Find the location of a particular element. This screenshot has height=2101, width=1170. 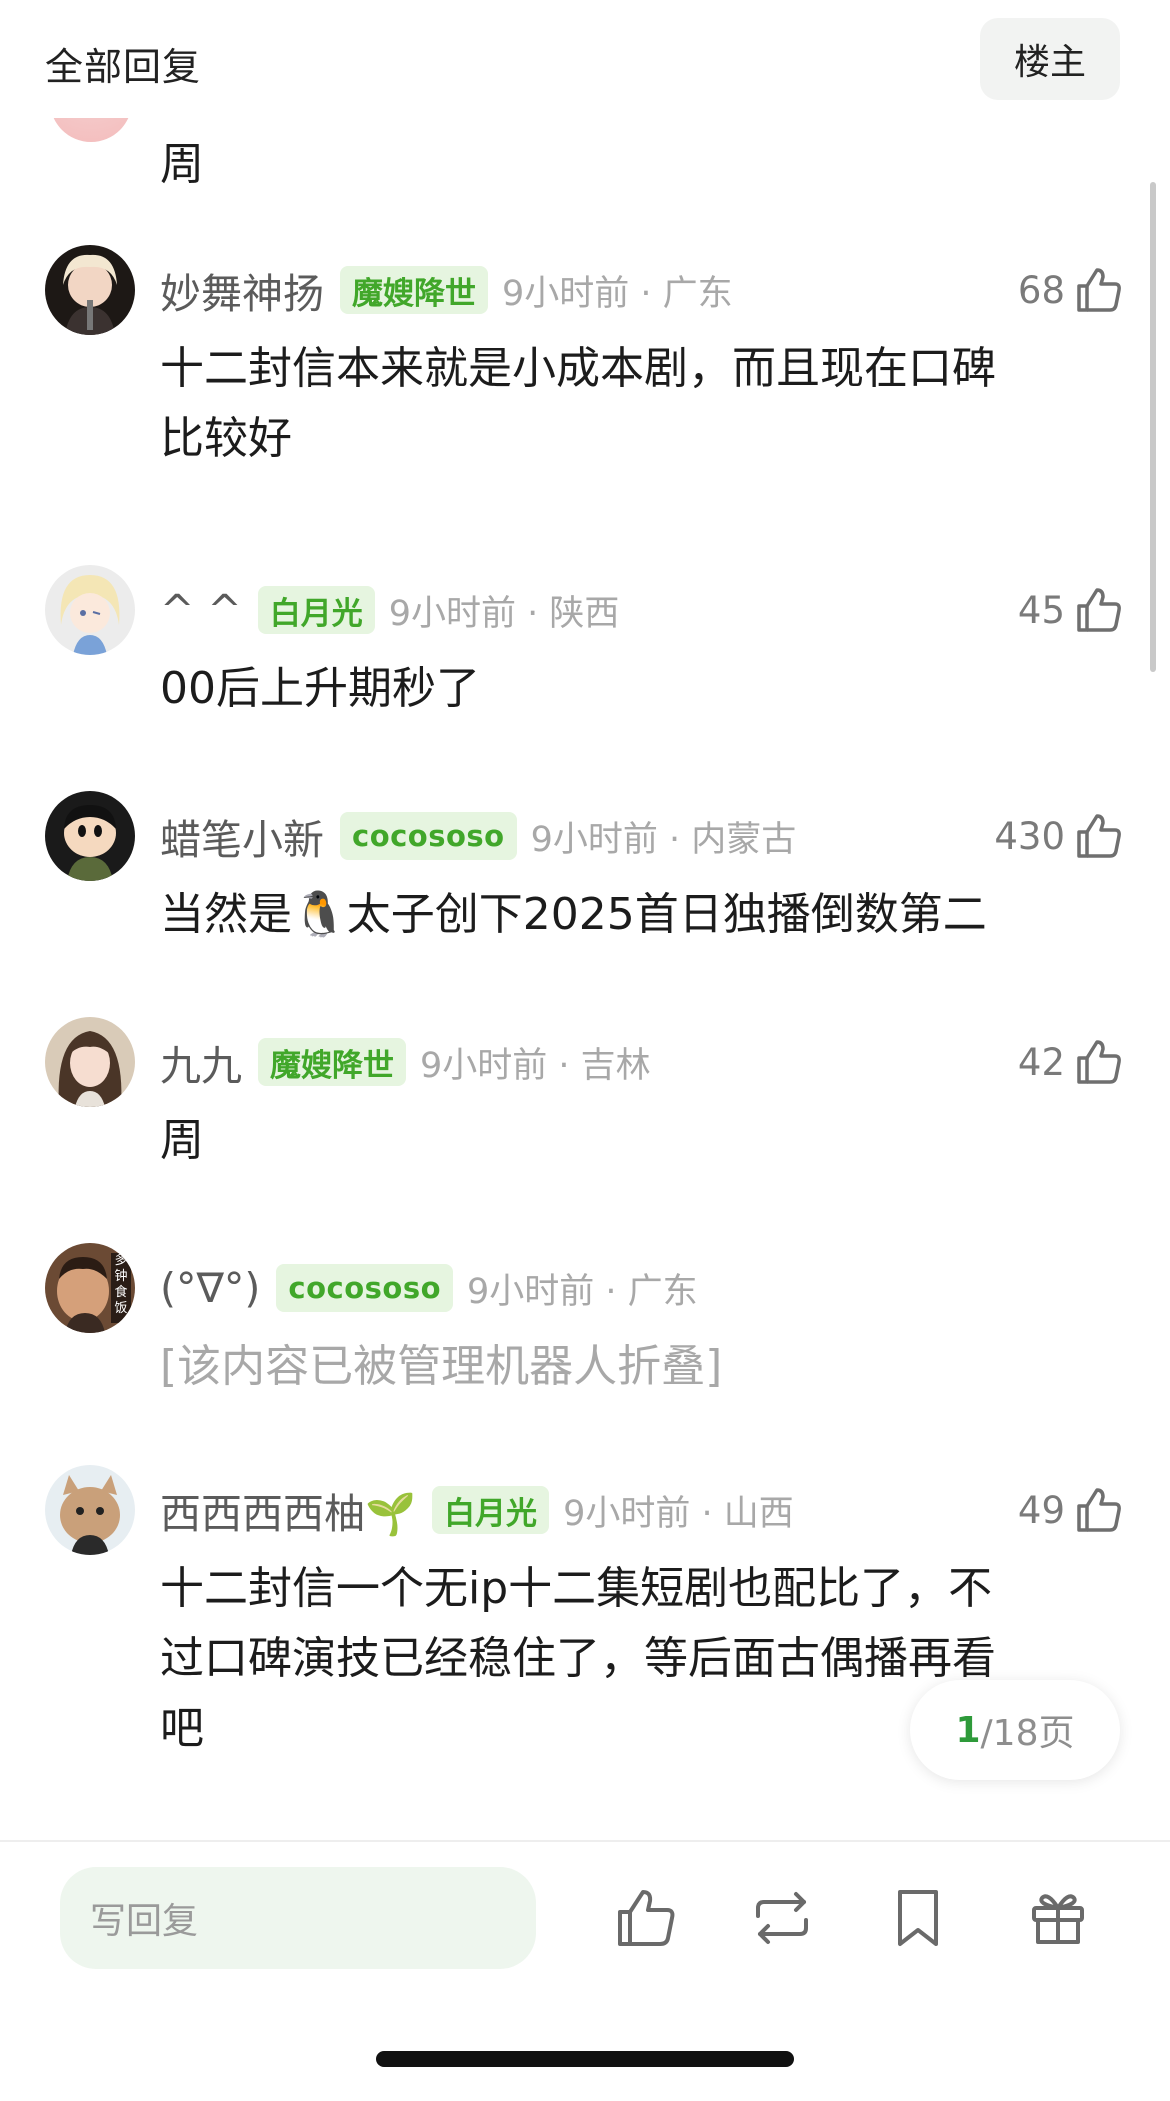

like-count: 430 is located at coordinates (1029, 836).